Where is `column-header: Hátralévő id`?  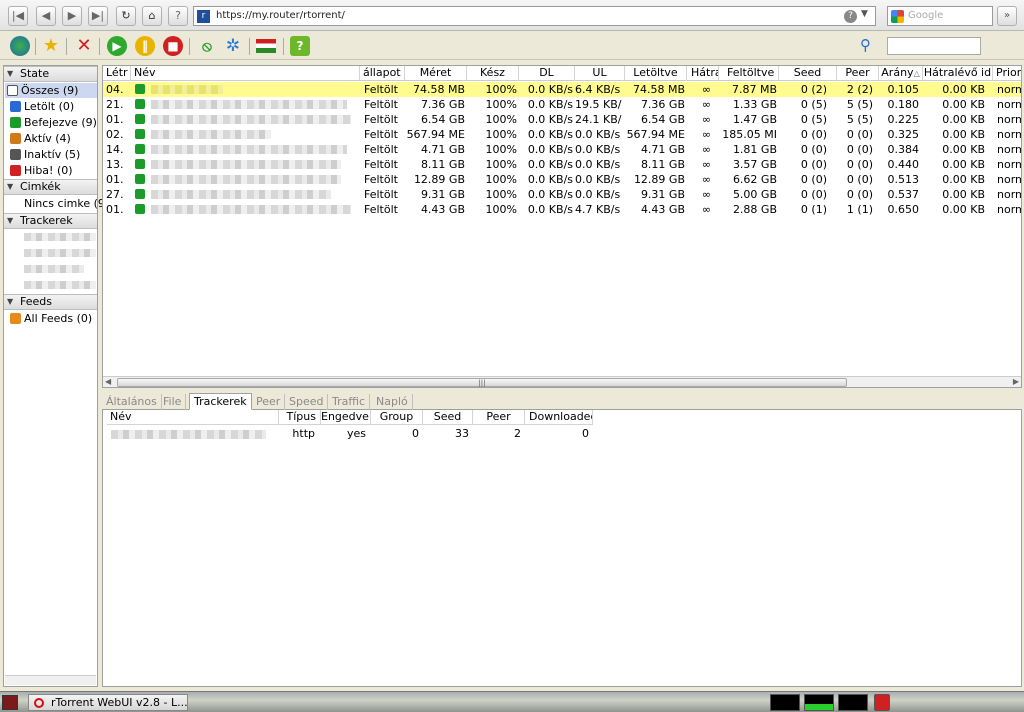
column-header: Hátralévő id is located at coordinates (958, 73).